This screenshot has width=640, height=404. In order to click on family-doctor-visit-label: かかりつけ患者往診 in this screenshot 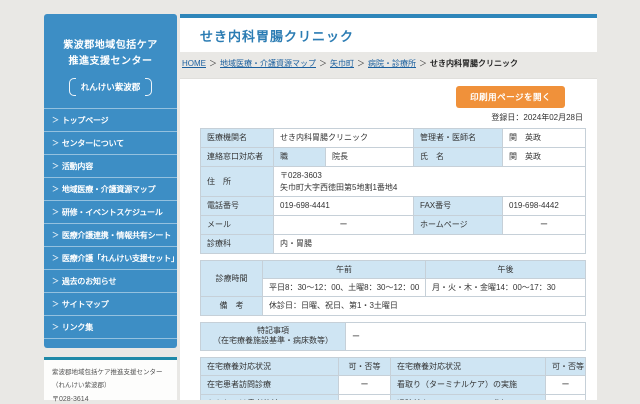, I will do `click(269, 396)`.